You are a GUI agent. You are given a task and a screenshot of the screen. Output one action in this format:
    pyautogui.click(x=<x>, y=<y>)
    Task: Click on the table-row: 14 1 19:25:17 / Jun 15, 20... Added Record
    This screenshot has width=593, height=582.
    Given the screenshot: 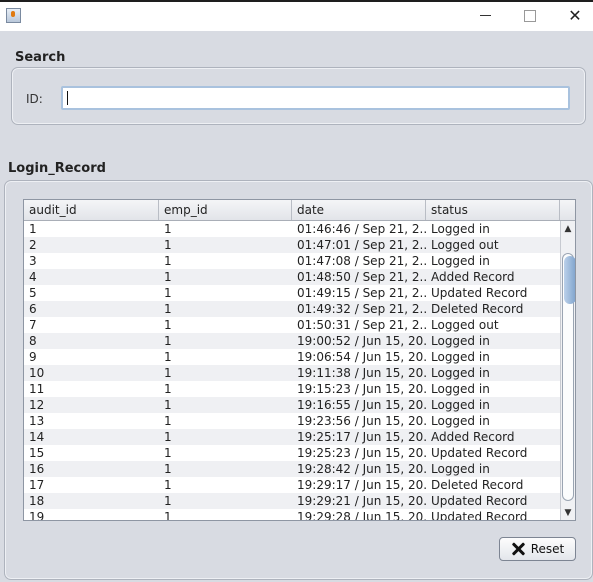 What is the action you would take?
    pyautogui.click(x=292, y=437)
    